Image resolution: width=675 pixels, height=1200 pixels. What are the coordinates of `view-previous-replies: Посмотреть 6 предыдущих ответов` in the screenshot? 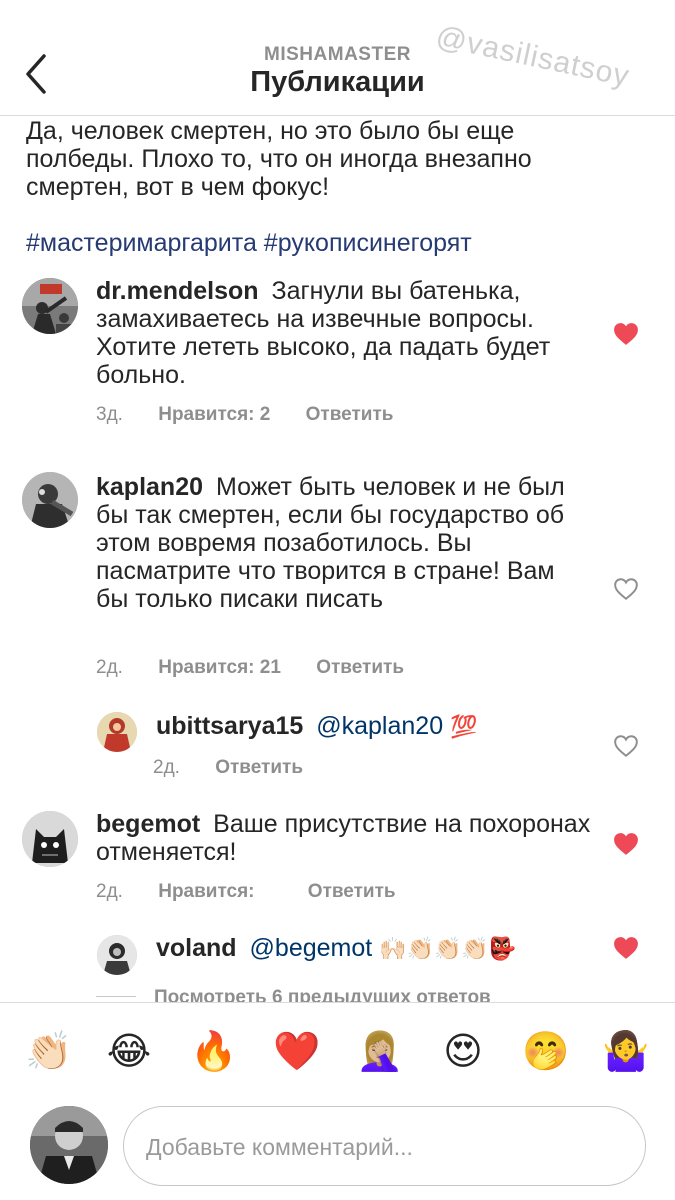 It's located at (376, 993).